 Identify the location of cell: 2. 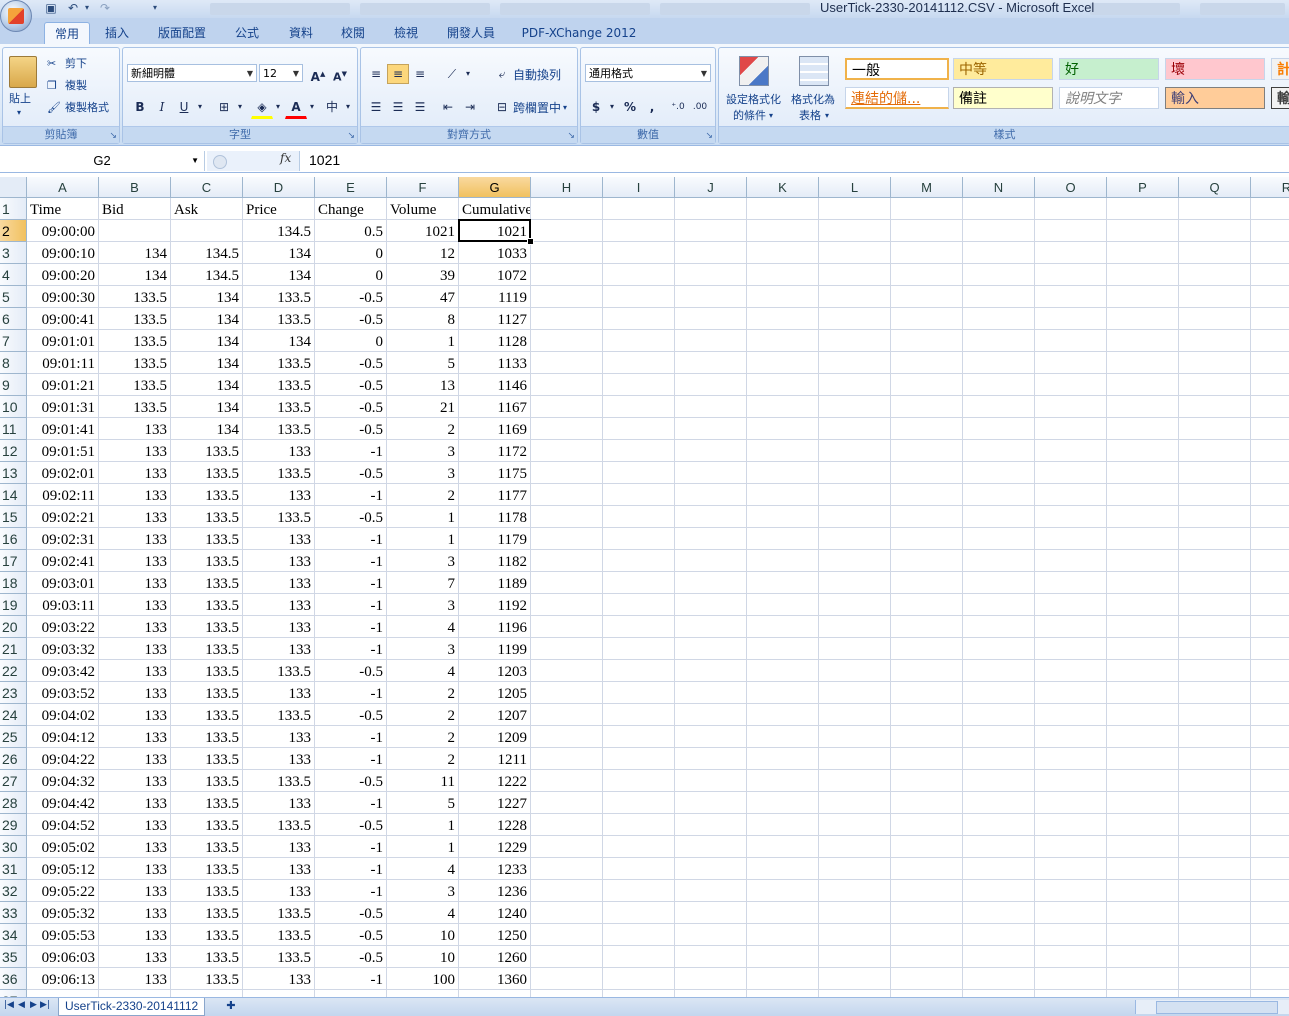
(423, 429).